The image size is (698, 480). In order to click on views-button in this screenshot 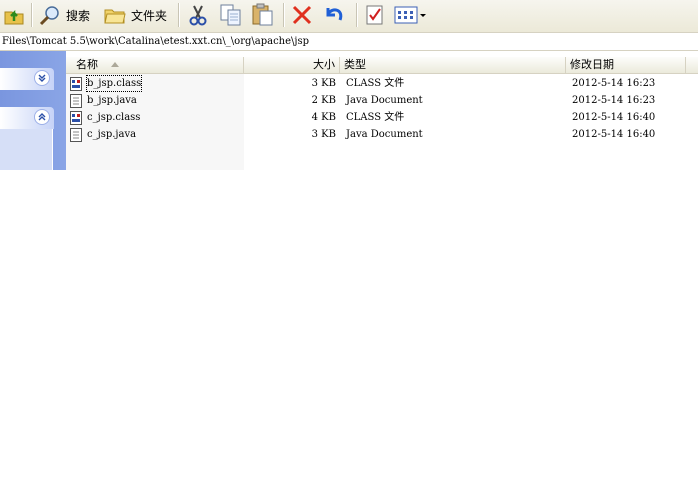, I will do `click(411, 15)`.